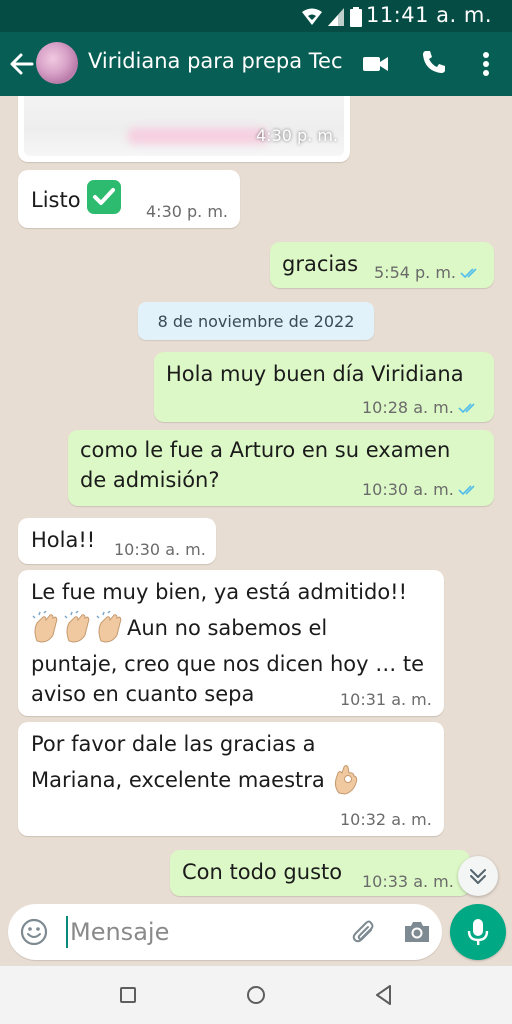 Image resolution: width=512 pixels, height=1024 pixels. Describe the element at coordinates (67, 932) in the screenshot. I see `text-cursor` at that location.